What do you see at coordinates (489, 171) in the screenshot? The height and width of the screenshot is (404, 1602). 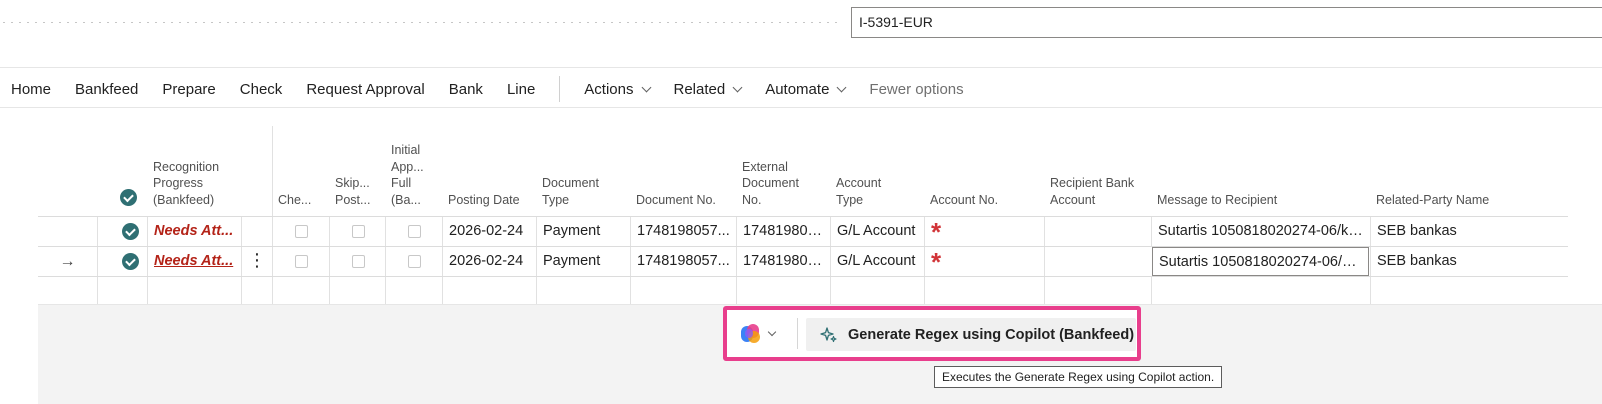 I see `col-header-posting-date: Posting Date` at bounding box center [489, 171].